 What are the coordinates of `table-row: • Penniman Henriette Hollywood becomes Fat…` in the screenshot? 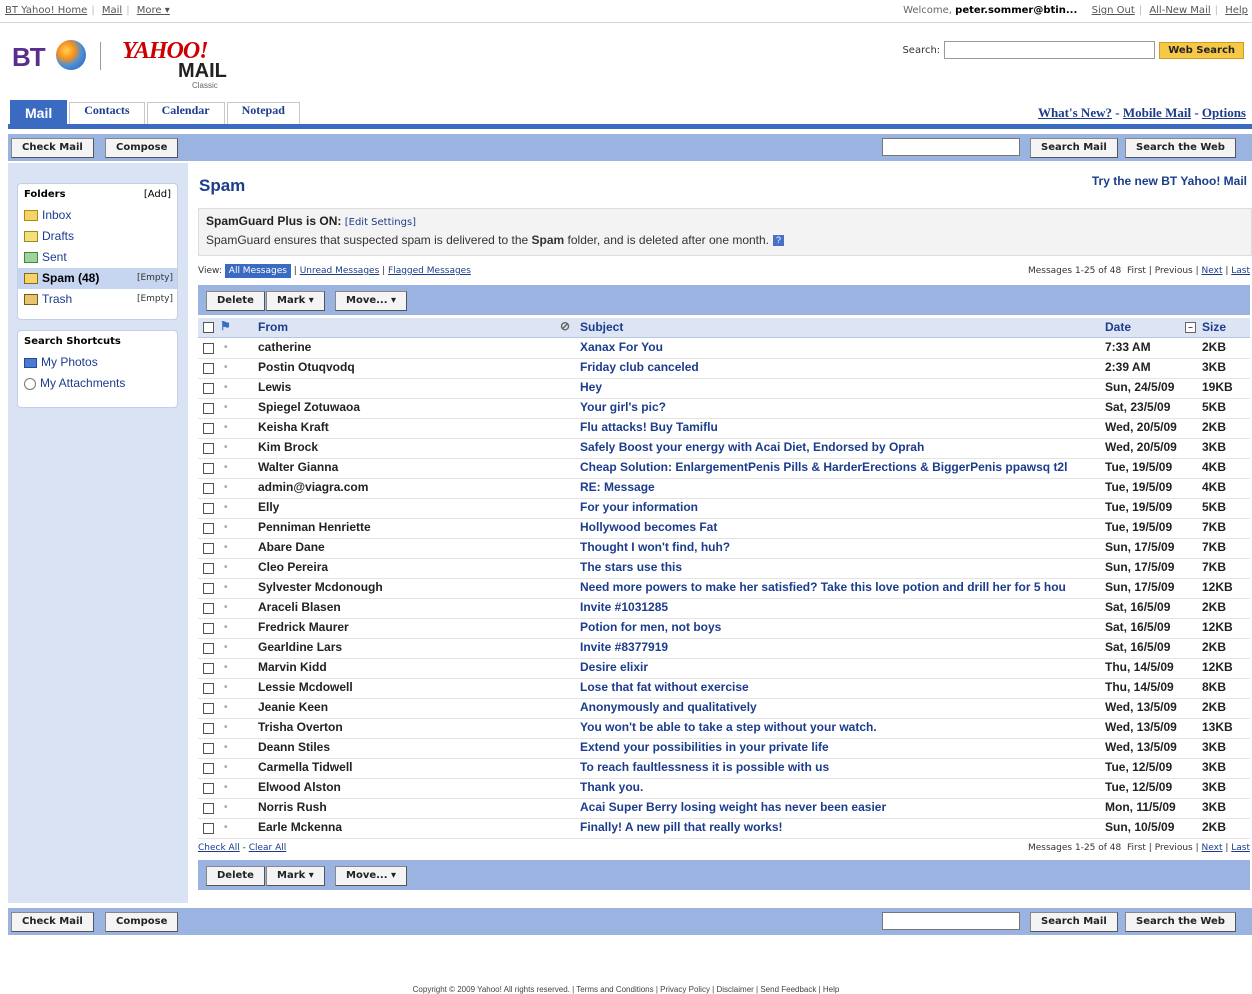 It's located at (724, 528).